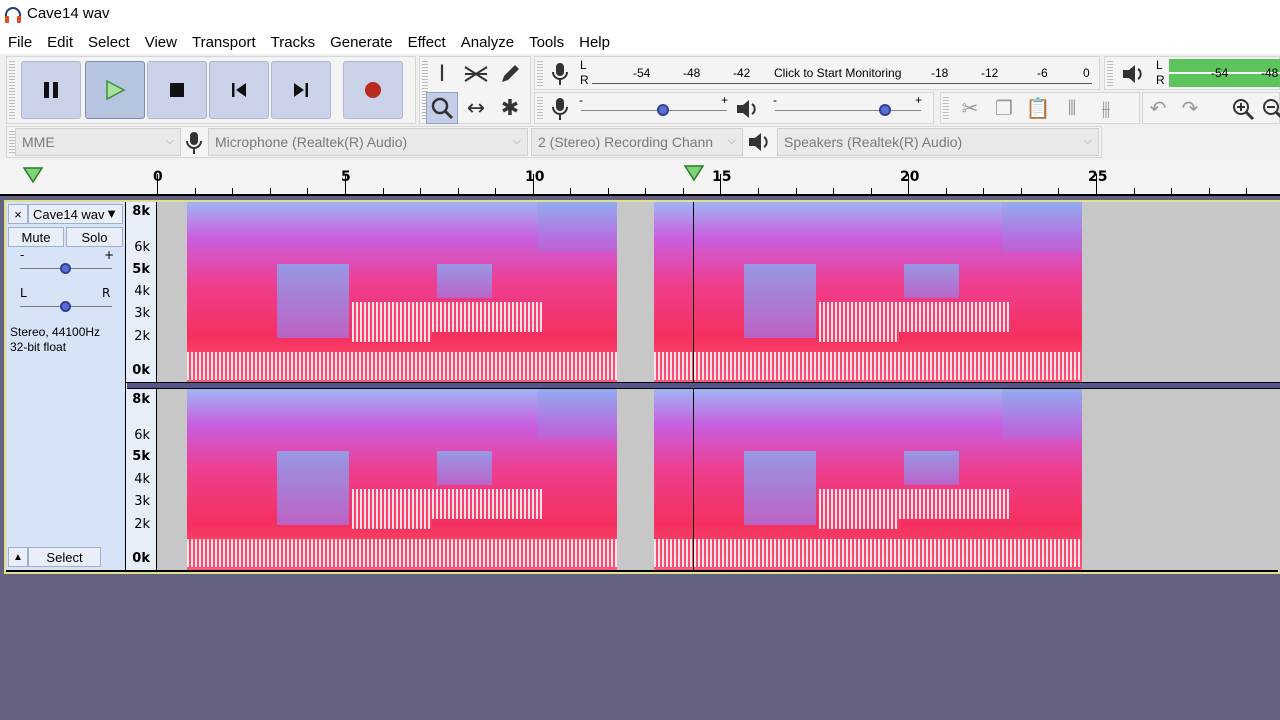  Describe the element at coordinates (1158, 108) in the screenshot. I see `undo-icon: ↶` at that location.